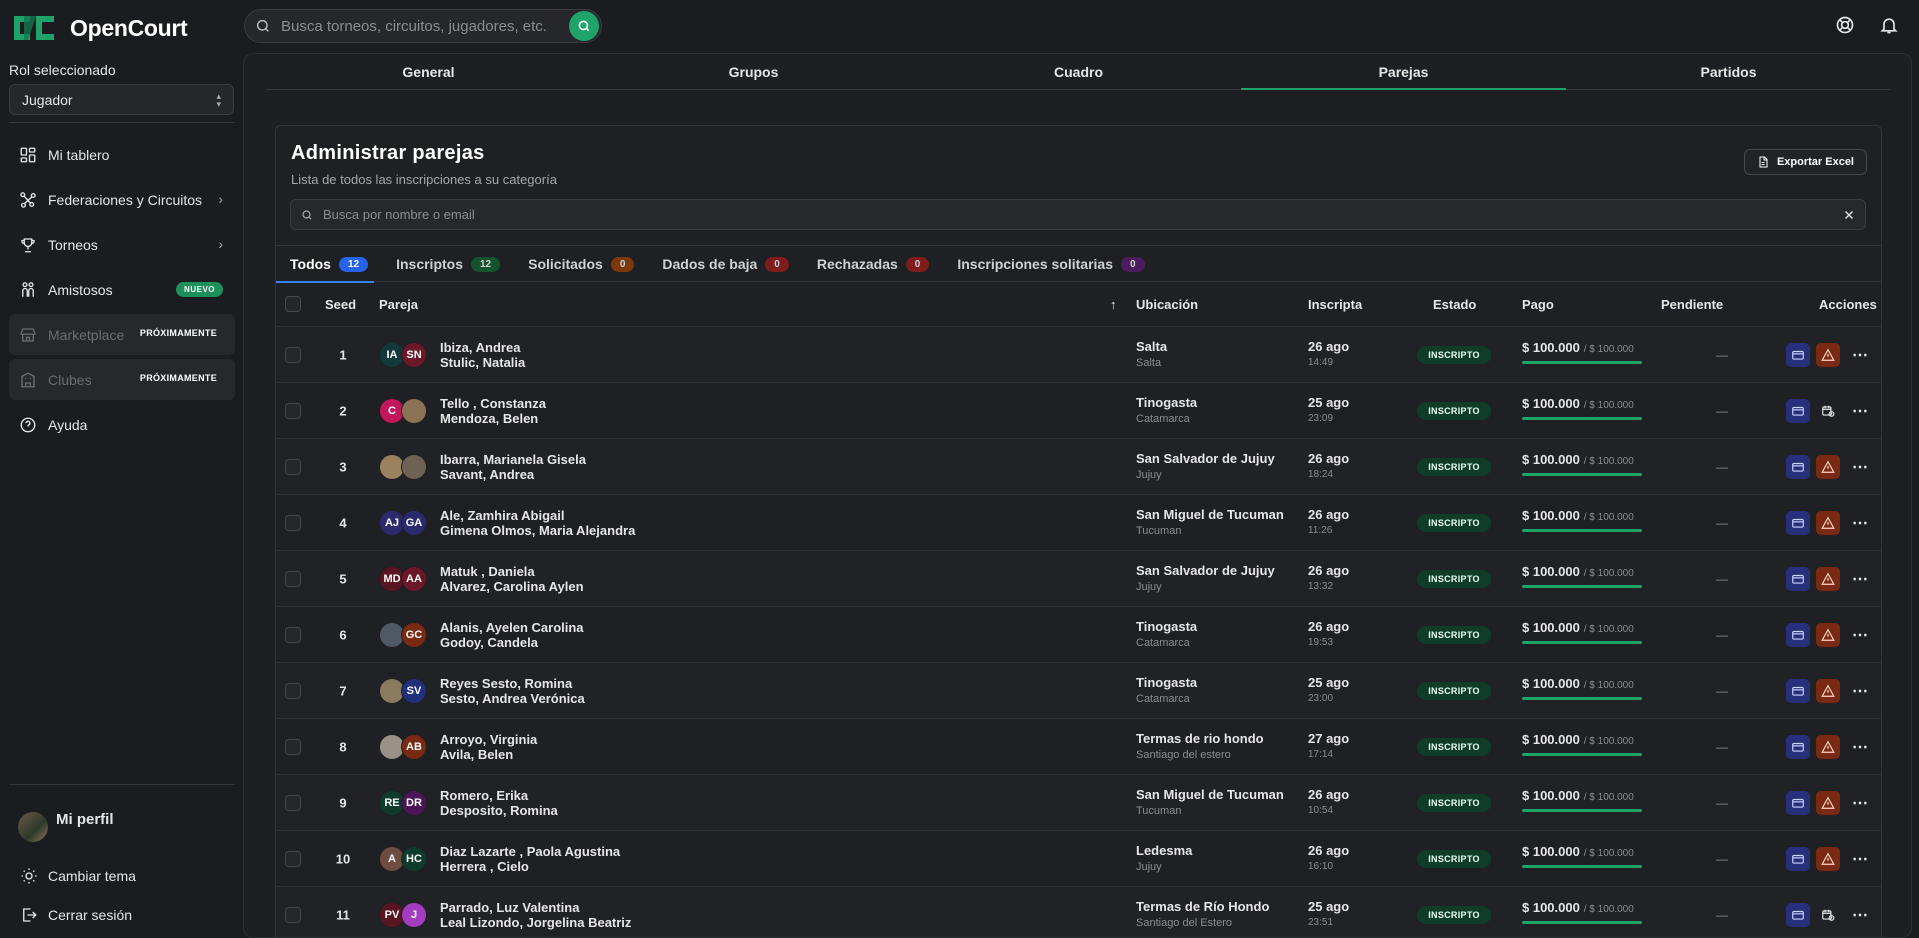 This screenshot has width=1919, height=938. What do you see at coordinates (1845, 25) in the screenshot?
I see `help-lifebuoy-icon` at bounding box center [1845, 25].